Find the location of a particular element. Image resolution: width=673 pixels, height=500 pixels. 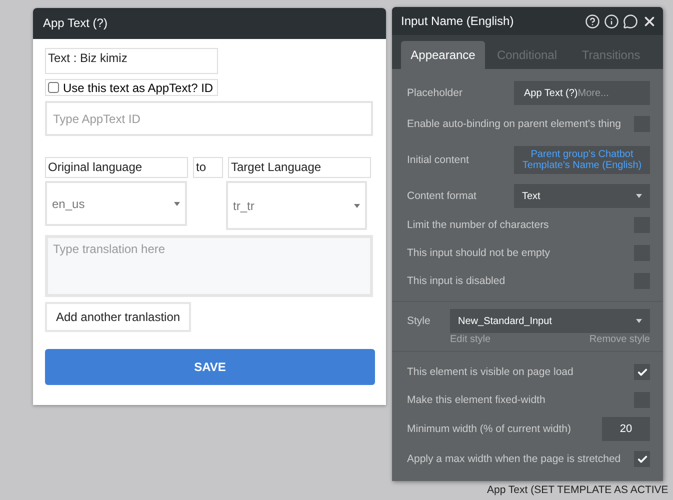

text-label: Text : Biz kimiz is located at coordinates (131, 61).